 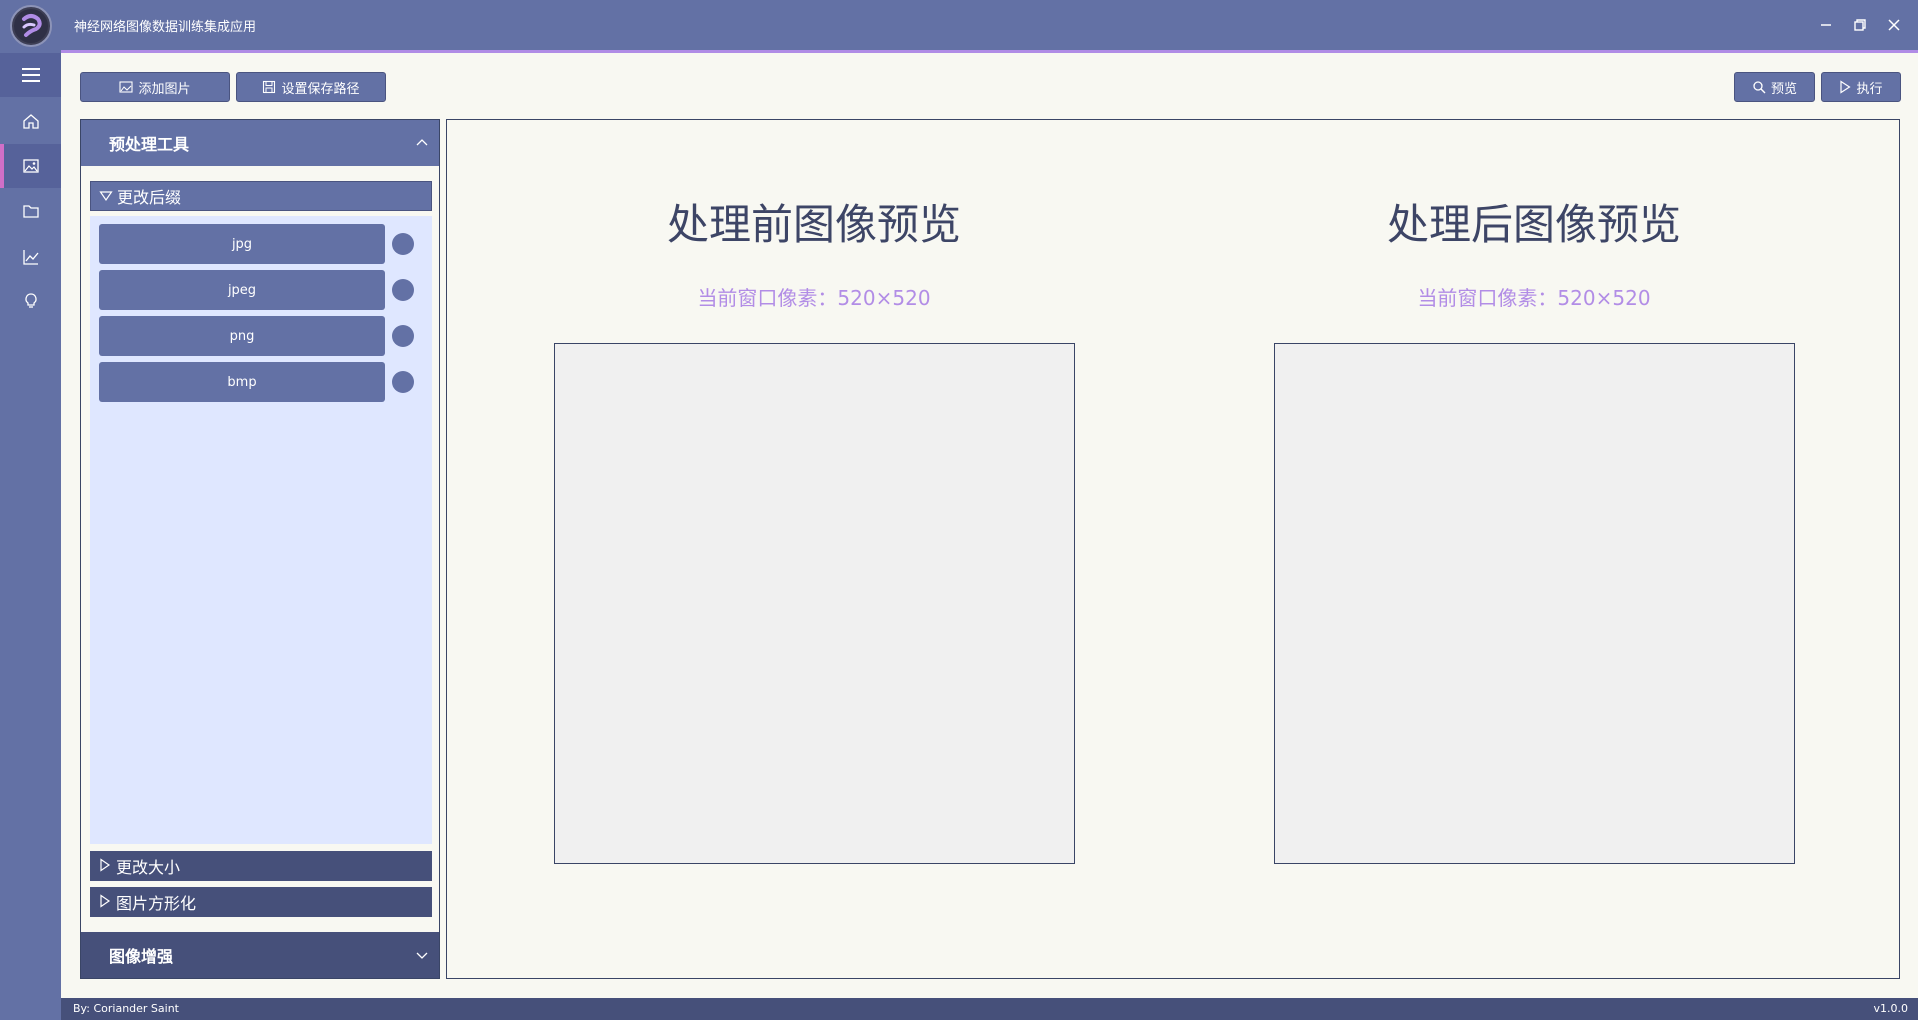 What do you see at coordinates (1860, 25) in the screenshot?
I see `restore-icon` at bounding box center [1860, 25].